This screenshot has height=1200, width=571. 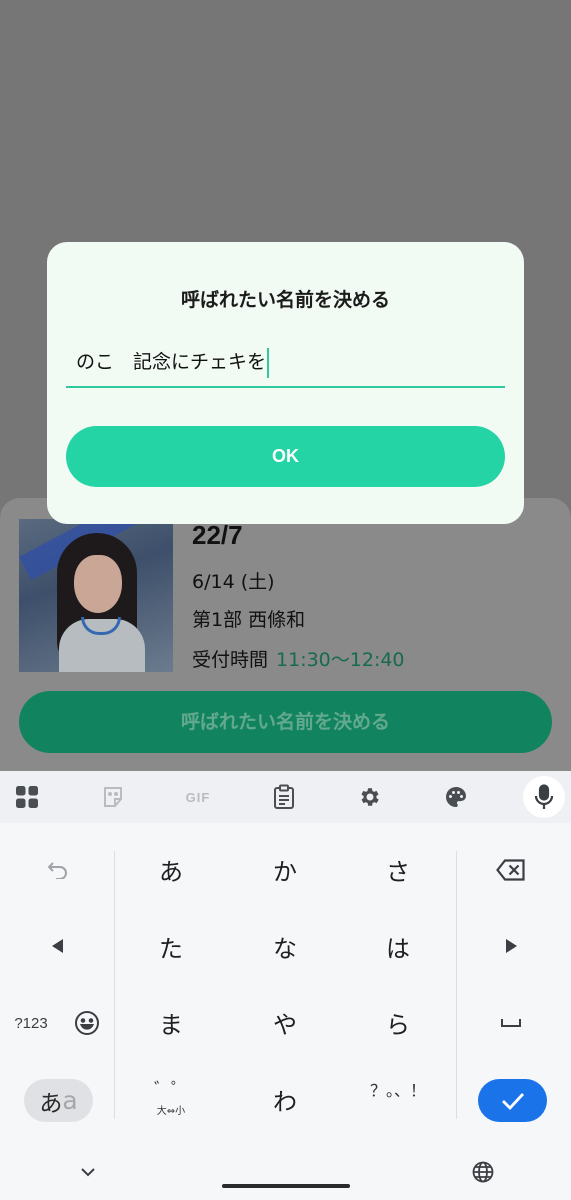 What do you see at coordinates (96, 595) in the screenshot?
I see `member-photo` at bounding box center [96, 595].